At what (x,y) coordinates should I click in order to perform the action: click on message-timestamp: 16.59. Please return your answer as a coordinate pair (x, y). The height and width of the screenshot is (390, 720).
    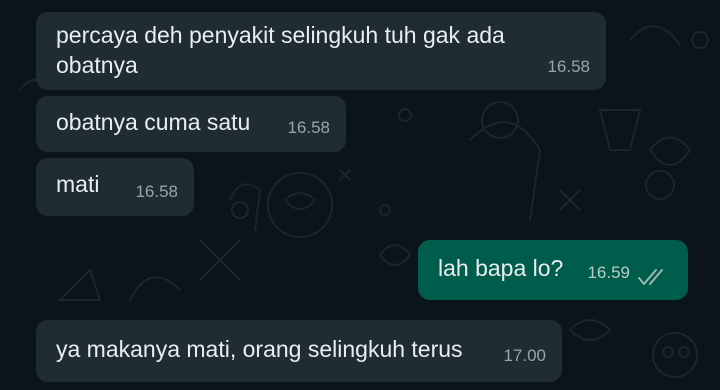
    Looking at the image, I should click on (608, 272).